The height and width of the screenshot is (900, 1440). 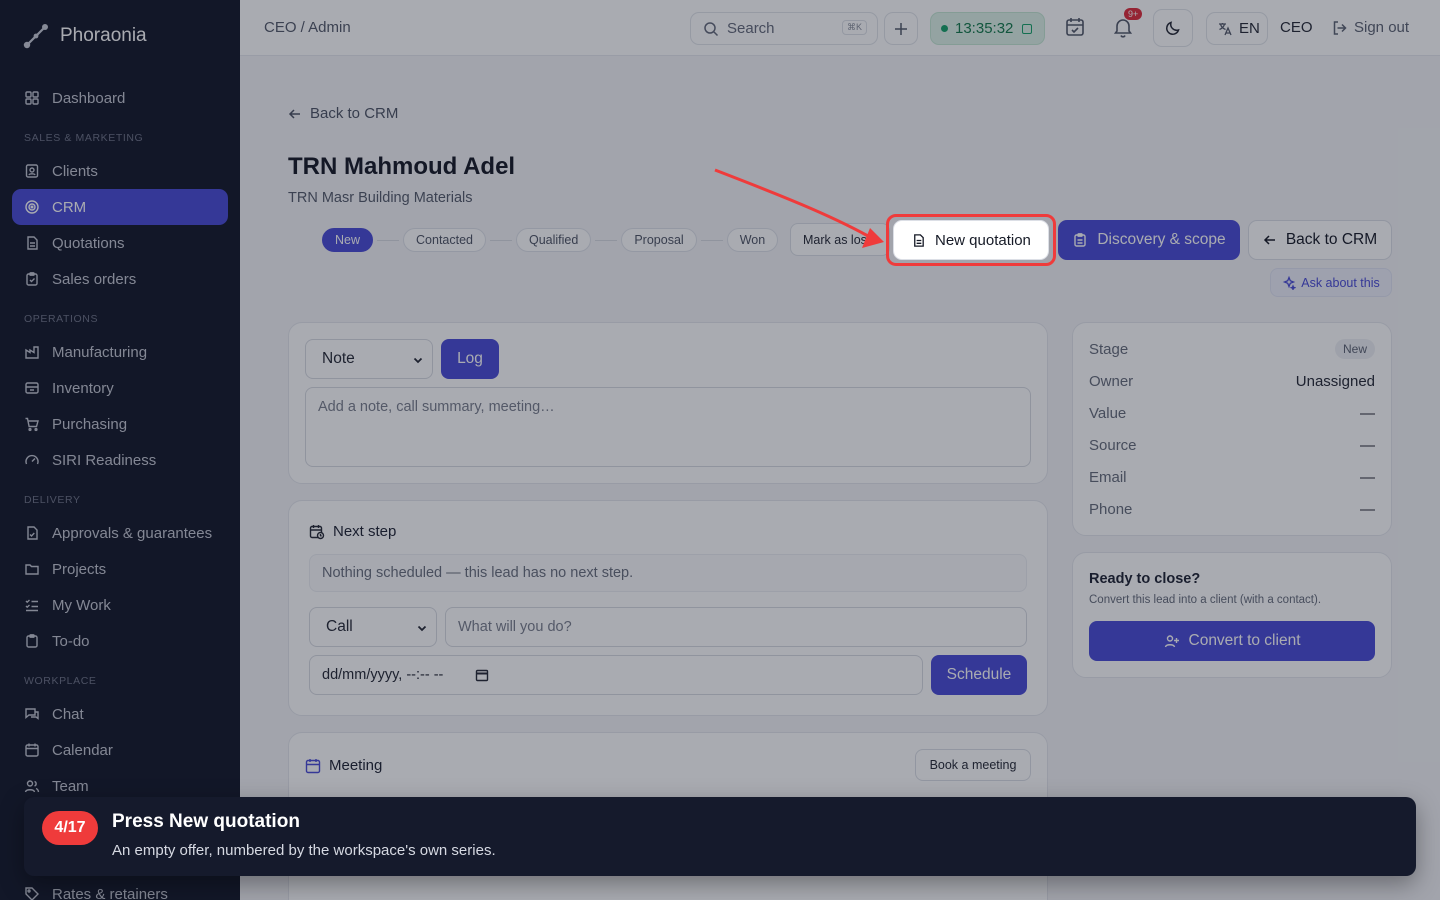 I want to click on tour-title: Press New quotation, so click(x=206, y=821).